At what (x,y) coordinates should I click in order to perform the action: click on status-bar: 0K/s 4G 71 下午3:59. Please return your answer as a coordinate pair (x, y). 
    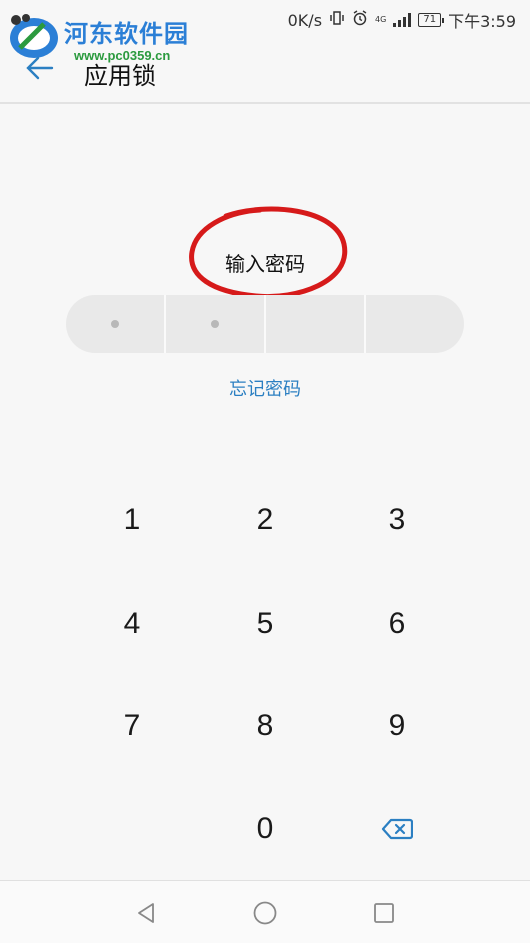
    Looking at the image, I should click on (265, 18).